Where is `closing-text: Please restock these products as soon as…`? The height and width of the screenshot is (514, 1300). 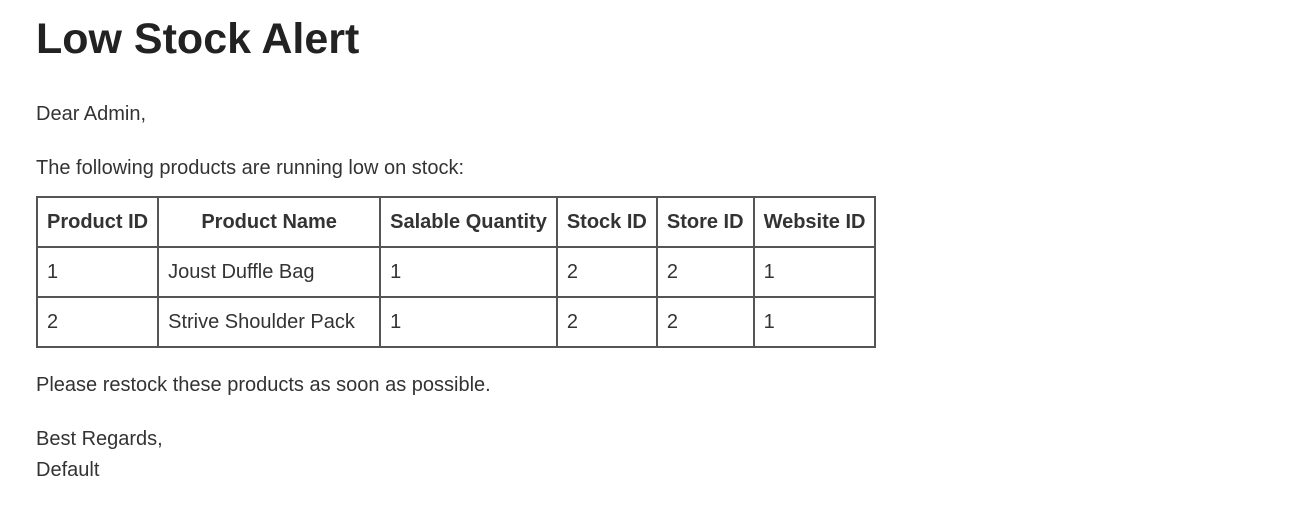 closing-text: Please restock these products as soon as… is located at coordinates (263, 385).